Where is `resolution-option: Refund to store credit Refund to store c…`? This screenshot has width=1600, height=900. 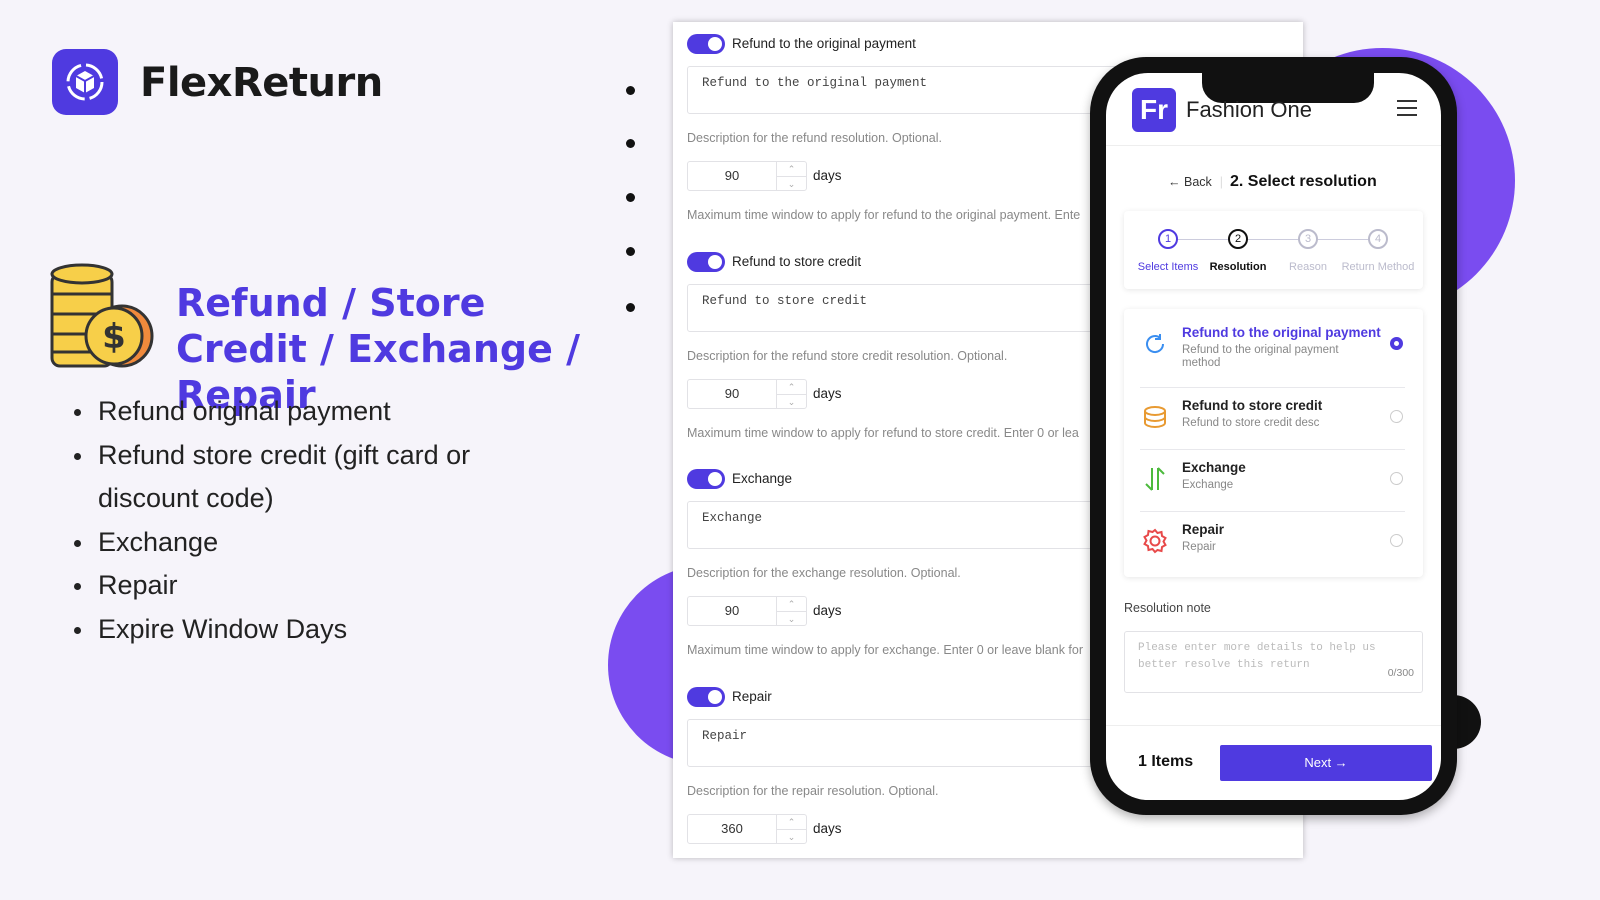
resolution-option: Refund to store credit Refund to store c… is located at coordinates (1272, 418).